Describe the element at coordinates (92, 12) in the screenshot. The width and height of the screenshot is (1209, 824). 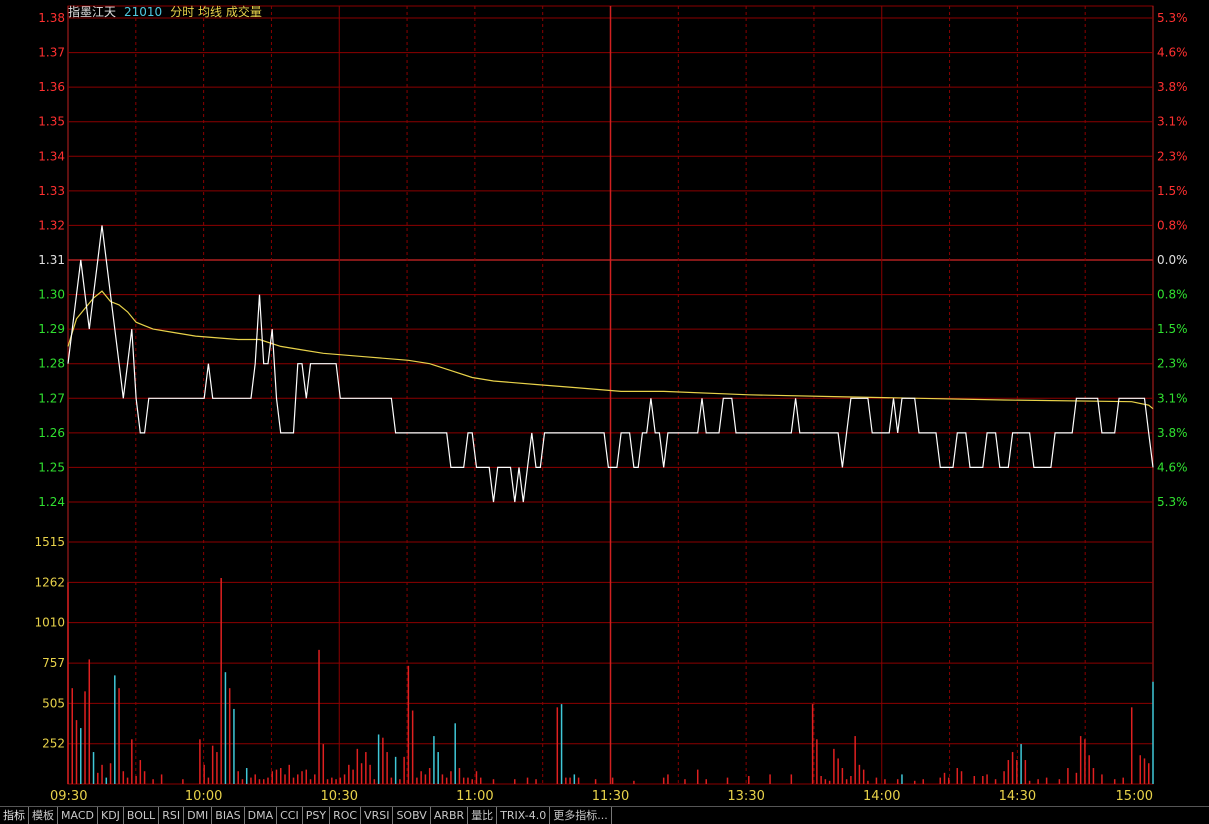
I see `stock-name: 指墨江天` at that location.